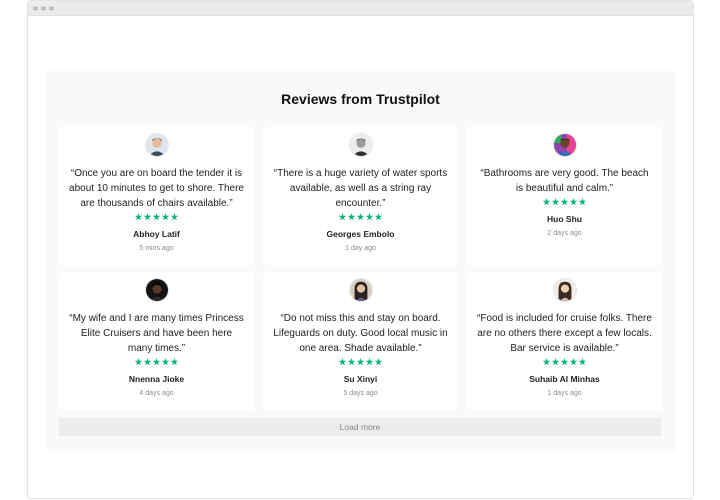 This screenshot has width=720, height=500. Describe the element at coordinates (360, 99) in the screenshot. I see `widget-title: Reviews from Trustpilot` at that location.